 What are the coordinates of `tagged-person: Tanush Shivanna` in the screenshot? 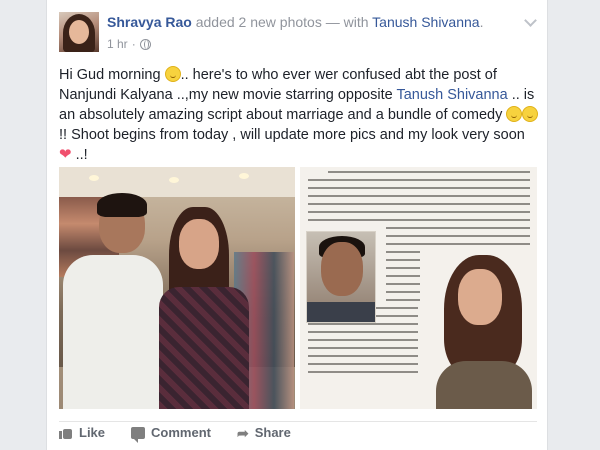 It's located at (425, 22).